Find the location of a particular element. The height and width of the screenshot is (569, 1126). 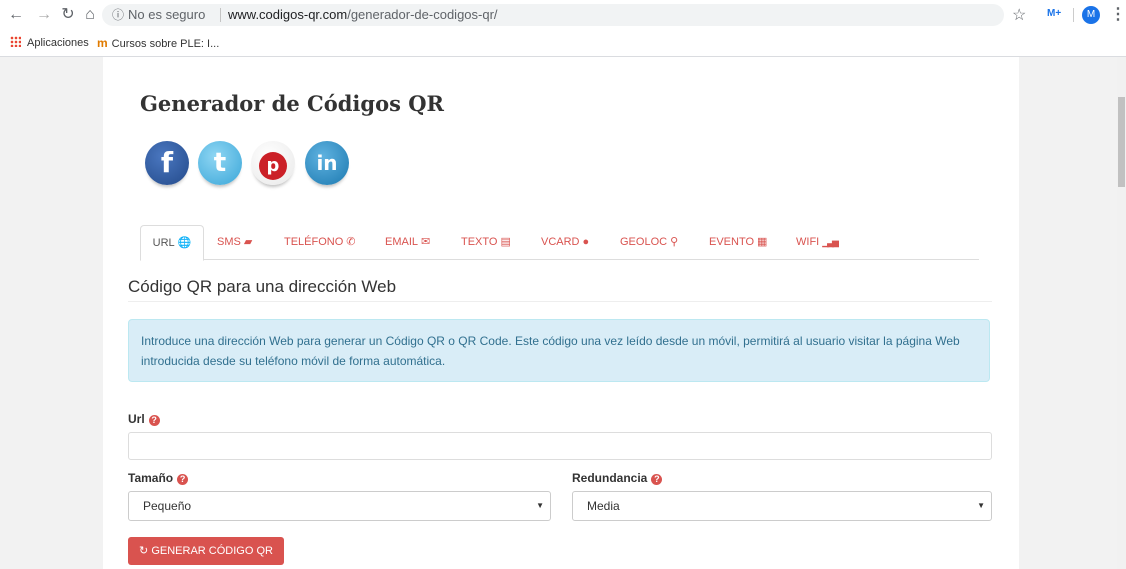

info-icon: ⓘ is located at coordinates (118, 15).